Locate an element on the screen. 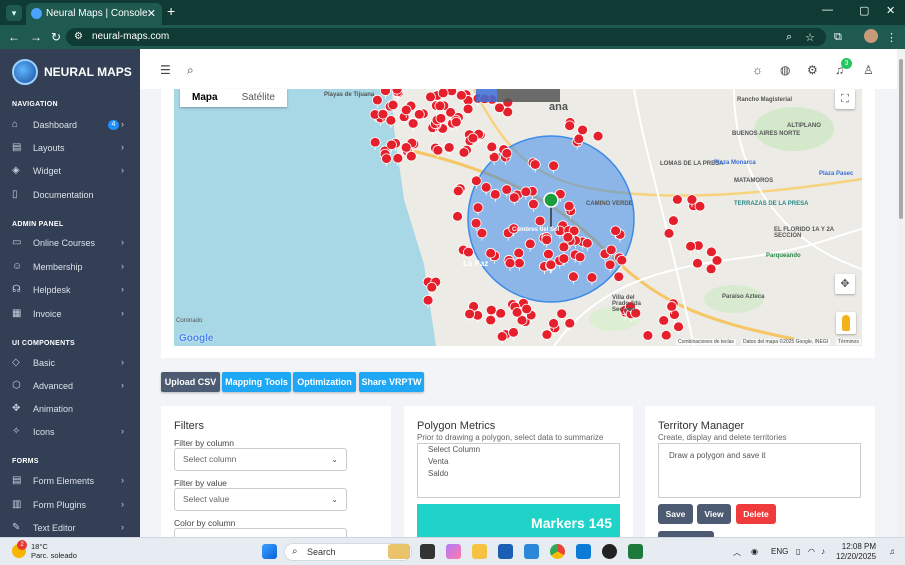 This screenshot has width=905, height=565. sidebar-item-animation: ✥ Animation is located at coordinates (70, 409).